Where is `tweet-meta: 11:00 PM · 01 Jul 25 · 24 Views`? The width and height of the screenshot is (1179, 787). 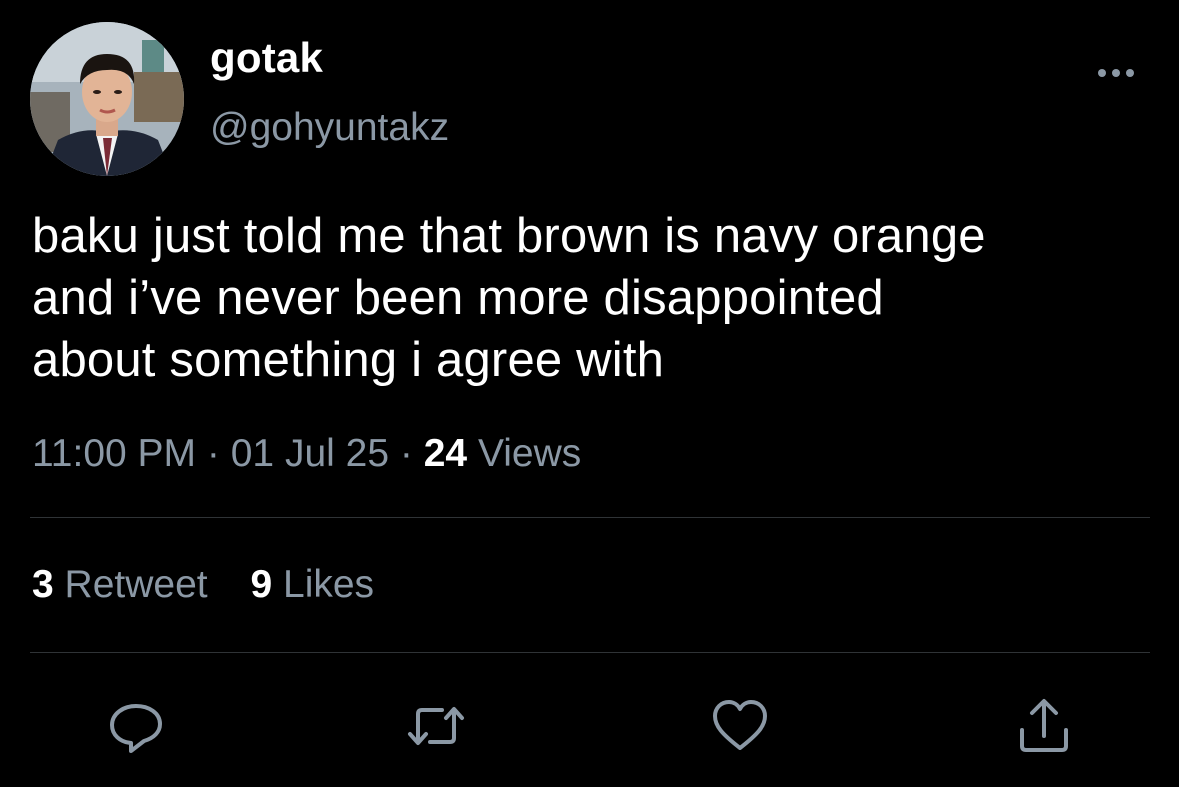
tweet-meta: 11:00 PM · 01 Jul 25 · 24 Views is located at coordinates (306, 454).